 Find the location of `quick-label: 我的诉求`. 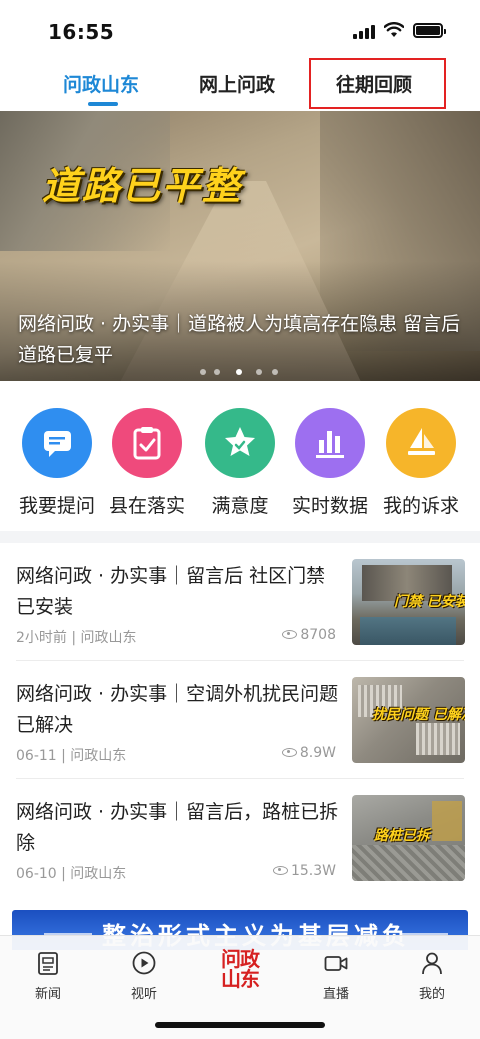

quick-label: 我的诉求 is located at coordinates (420, 506).